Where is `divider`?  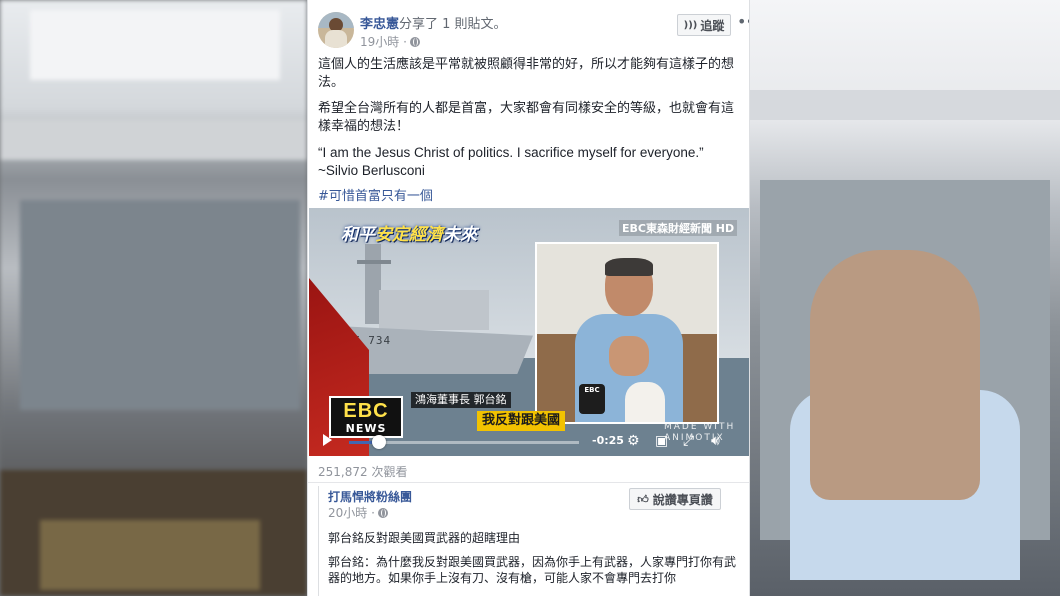
divider is located at coordinates (528, 482).